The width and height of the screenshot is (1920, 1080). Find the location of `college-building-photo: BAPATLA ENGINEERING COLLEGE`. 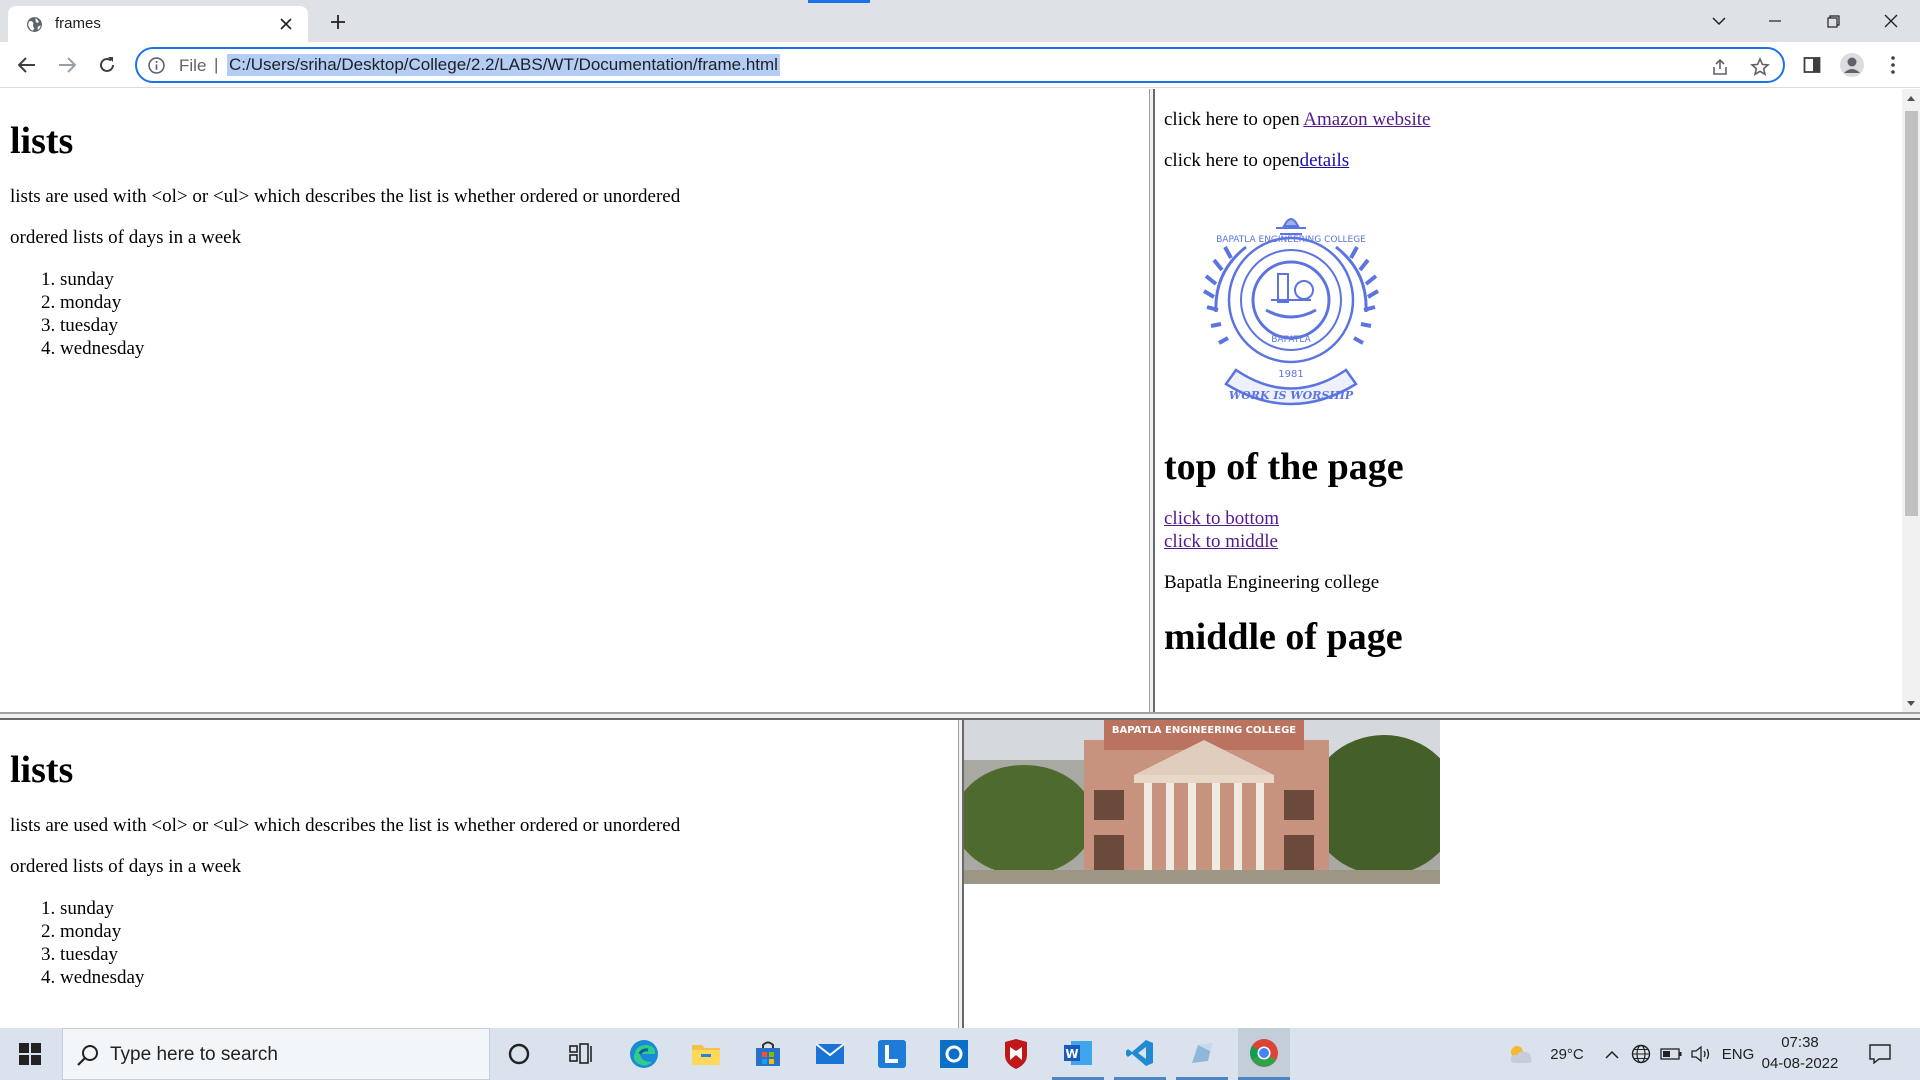

college-building-photo: BAPATLA ENGINEERING COLLEGE is located at coordinates (1202, 802).